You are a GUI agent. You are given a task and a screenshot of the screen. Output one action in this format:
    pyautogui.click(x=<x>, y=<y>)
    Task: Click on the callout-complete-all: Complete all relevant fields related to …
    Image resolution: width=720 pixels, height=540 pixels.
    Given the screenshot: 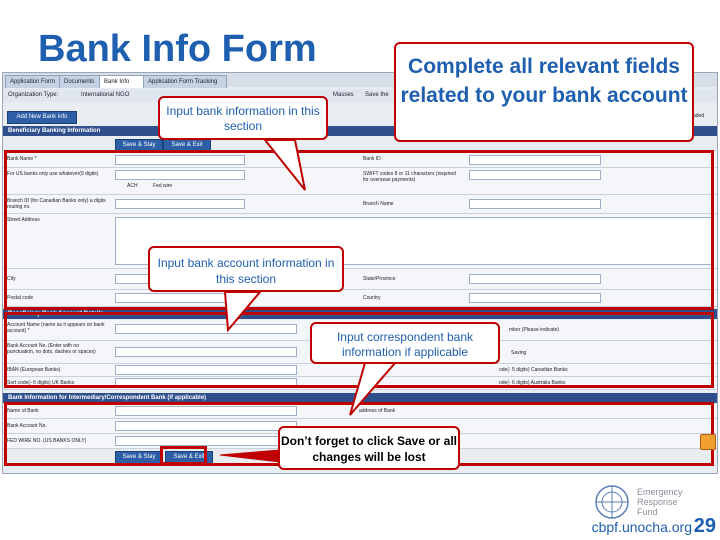 What is the action you would take?
    pyautogui.click(x=544, y=92)
    